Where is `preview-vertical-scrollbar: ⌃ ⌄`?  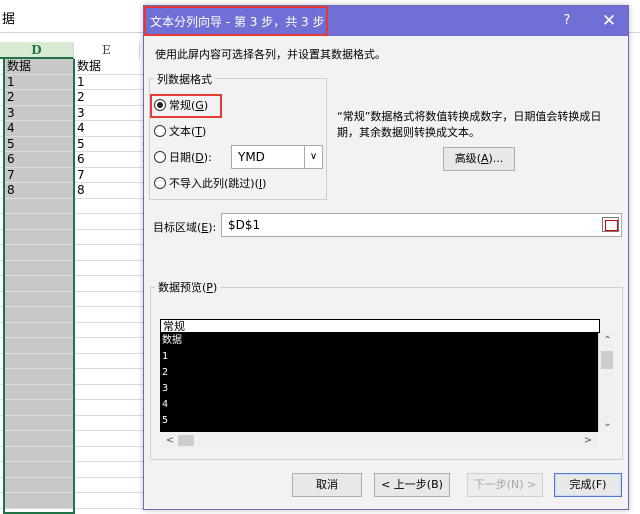 preview-vertical-scrollbar: ⌃ ⌄ is located at coordinates (606, 382).